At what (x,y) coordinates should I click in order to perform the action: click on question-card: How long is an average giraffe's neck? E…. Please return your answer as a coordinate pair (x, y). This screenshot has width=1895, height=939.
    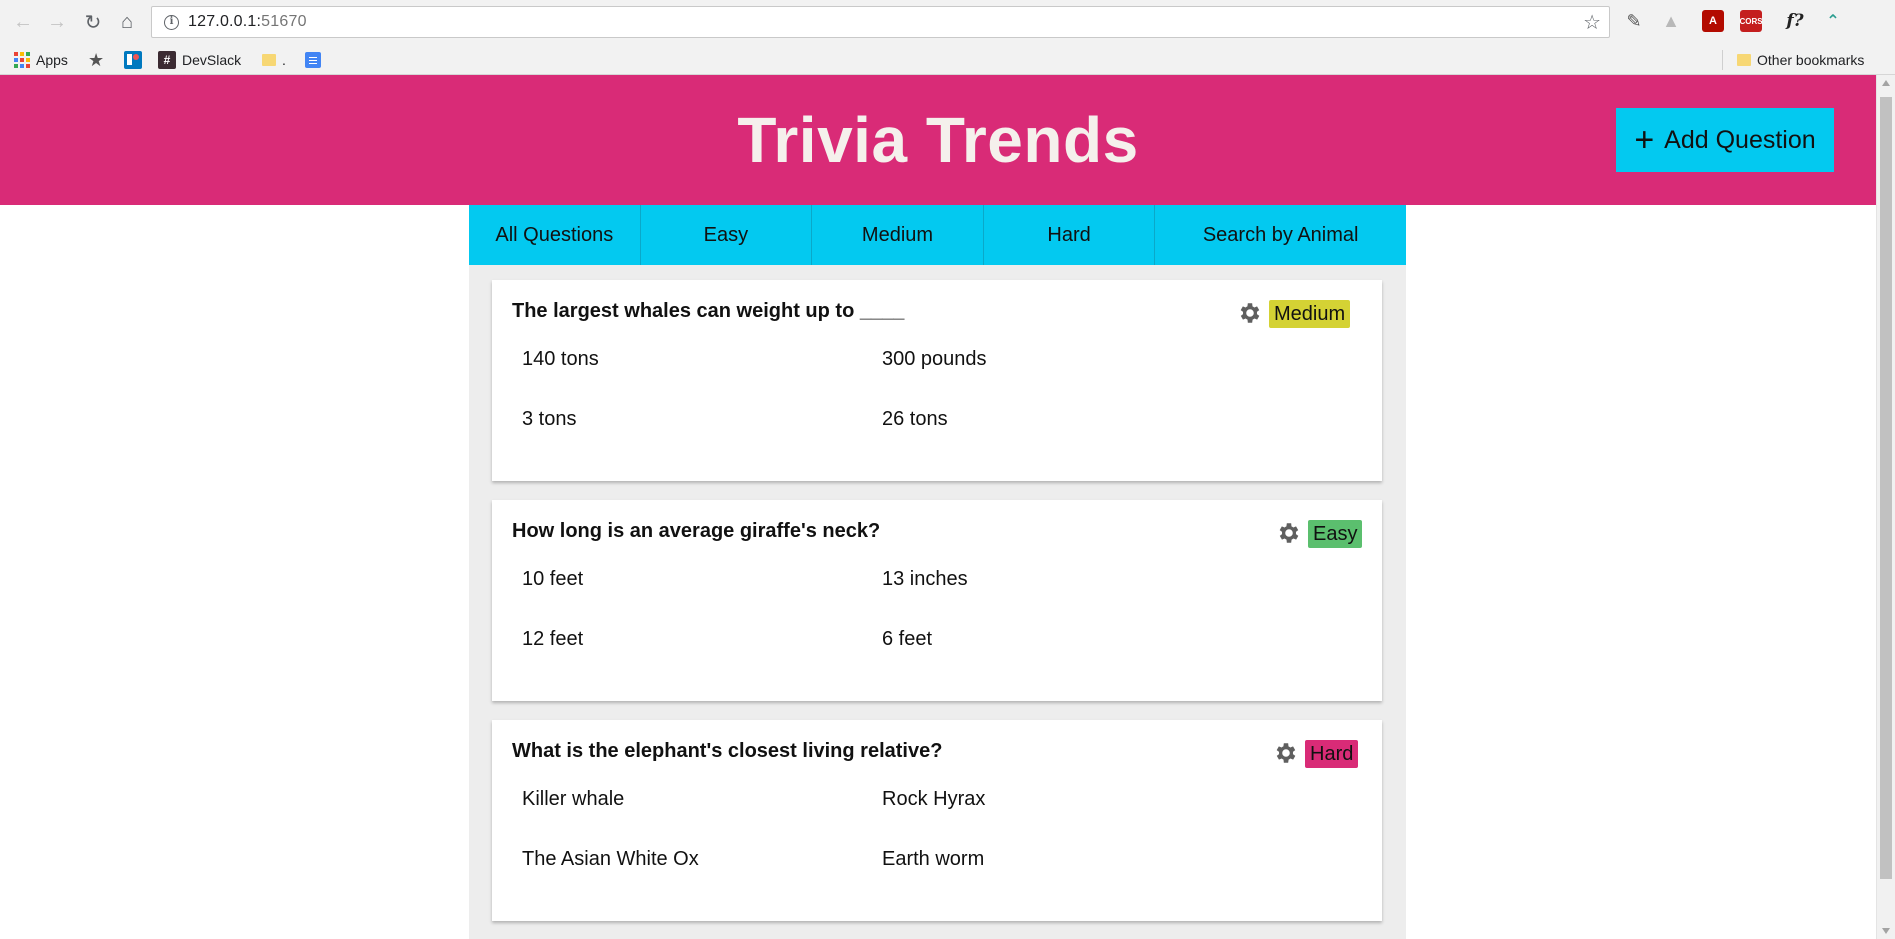
    Looking at the image, I should click on (937, 600).